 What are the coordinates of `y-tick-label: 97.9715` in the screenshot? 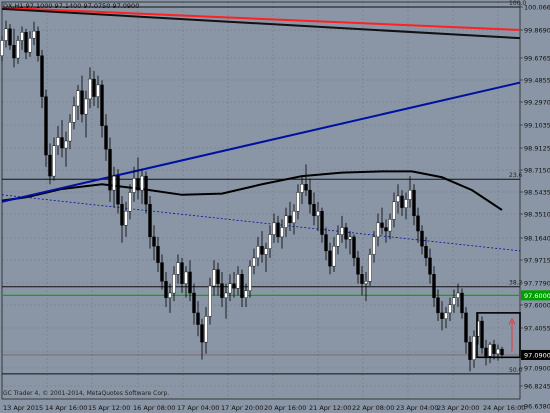 It's located at (537, 261).